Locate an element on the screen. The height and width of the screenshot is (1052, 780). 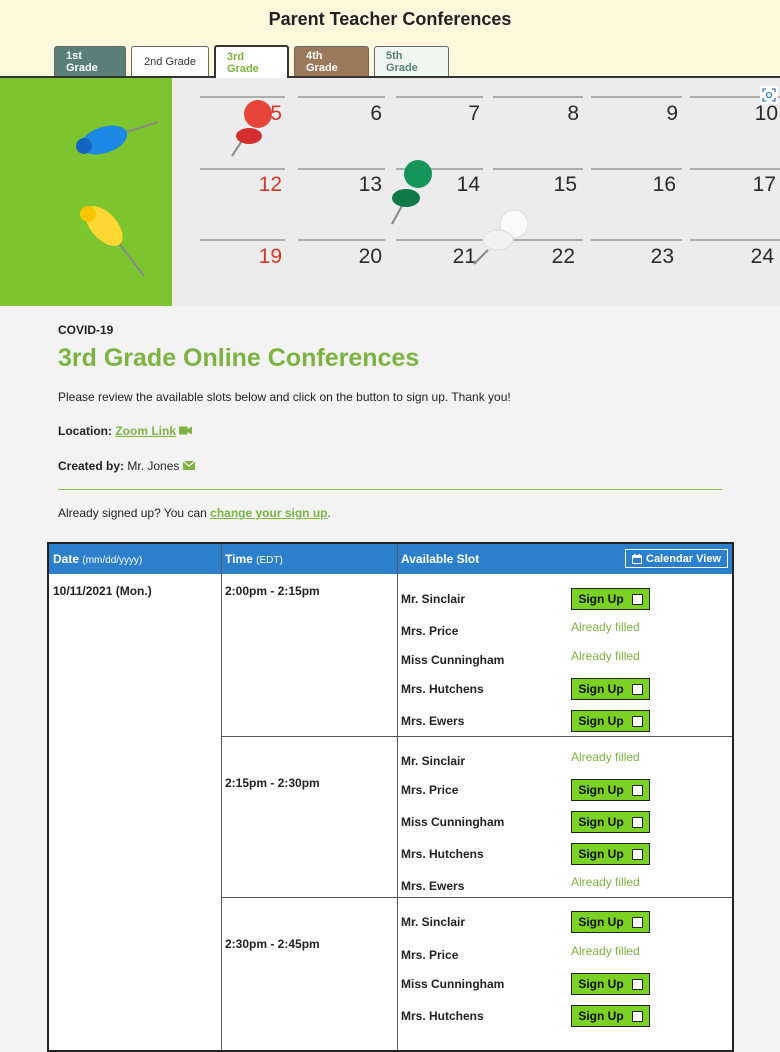
svg-text: 21 is located at coordinates (464, 256).